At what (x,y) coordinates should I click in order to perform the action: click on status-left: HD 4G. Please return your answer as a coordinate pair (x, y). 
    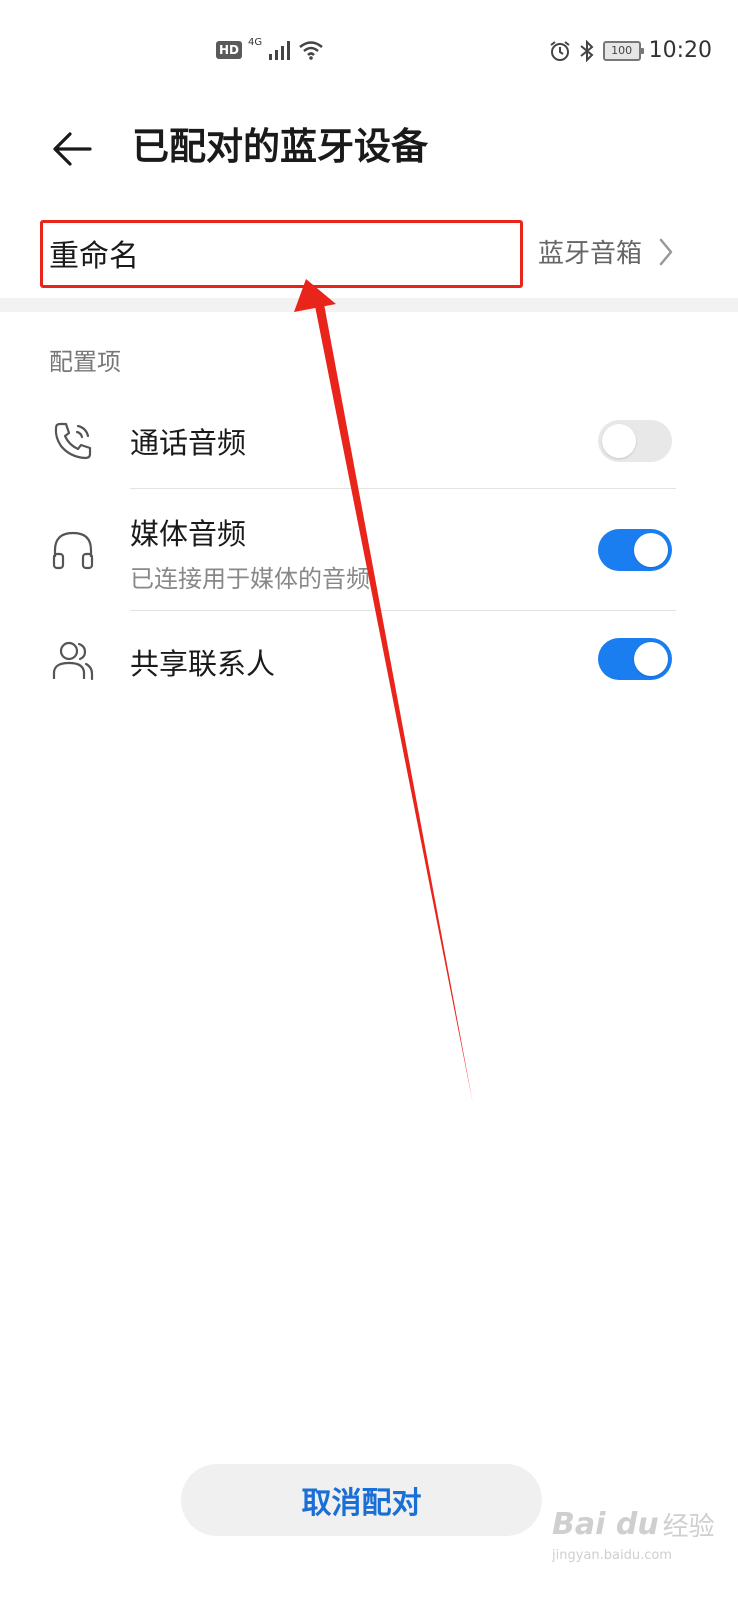
    Looking at the image, I should click on (270, 48).